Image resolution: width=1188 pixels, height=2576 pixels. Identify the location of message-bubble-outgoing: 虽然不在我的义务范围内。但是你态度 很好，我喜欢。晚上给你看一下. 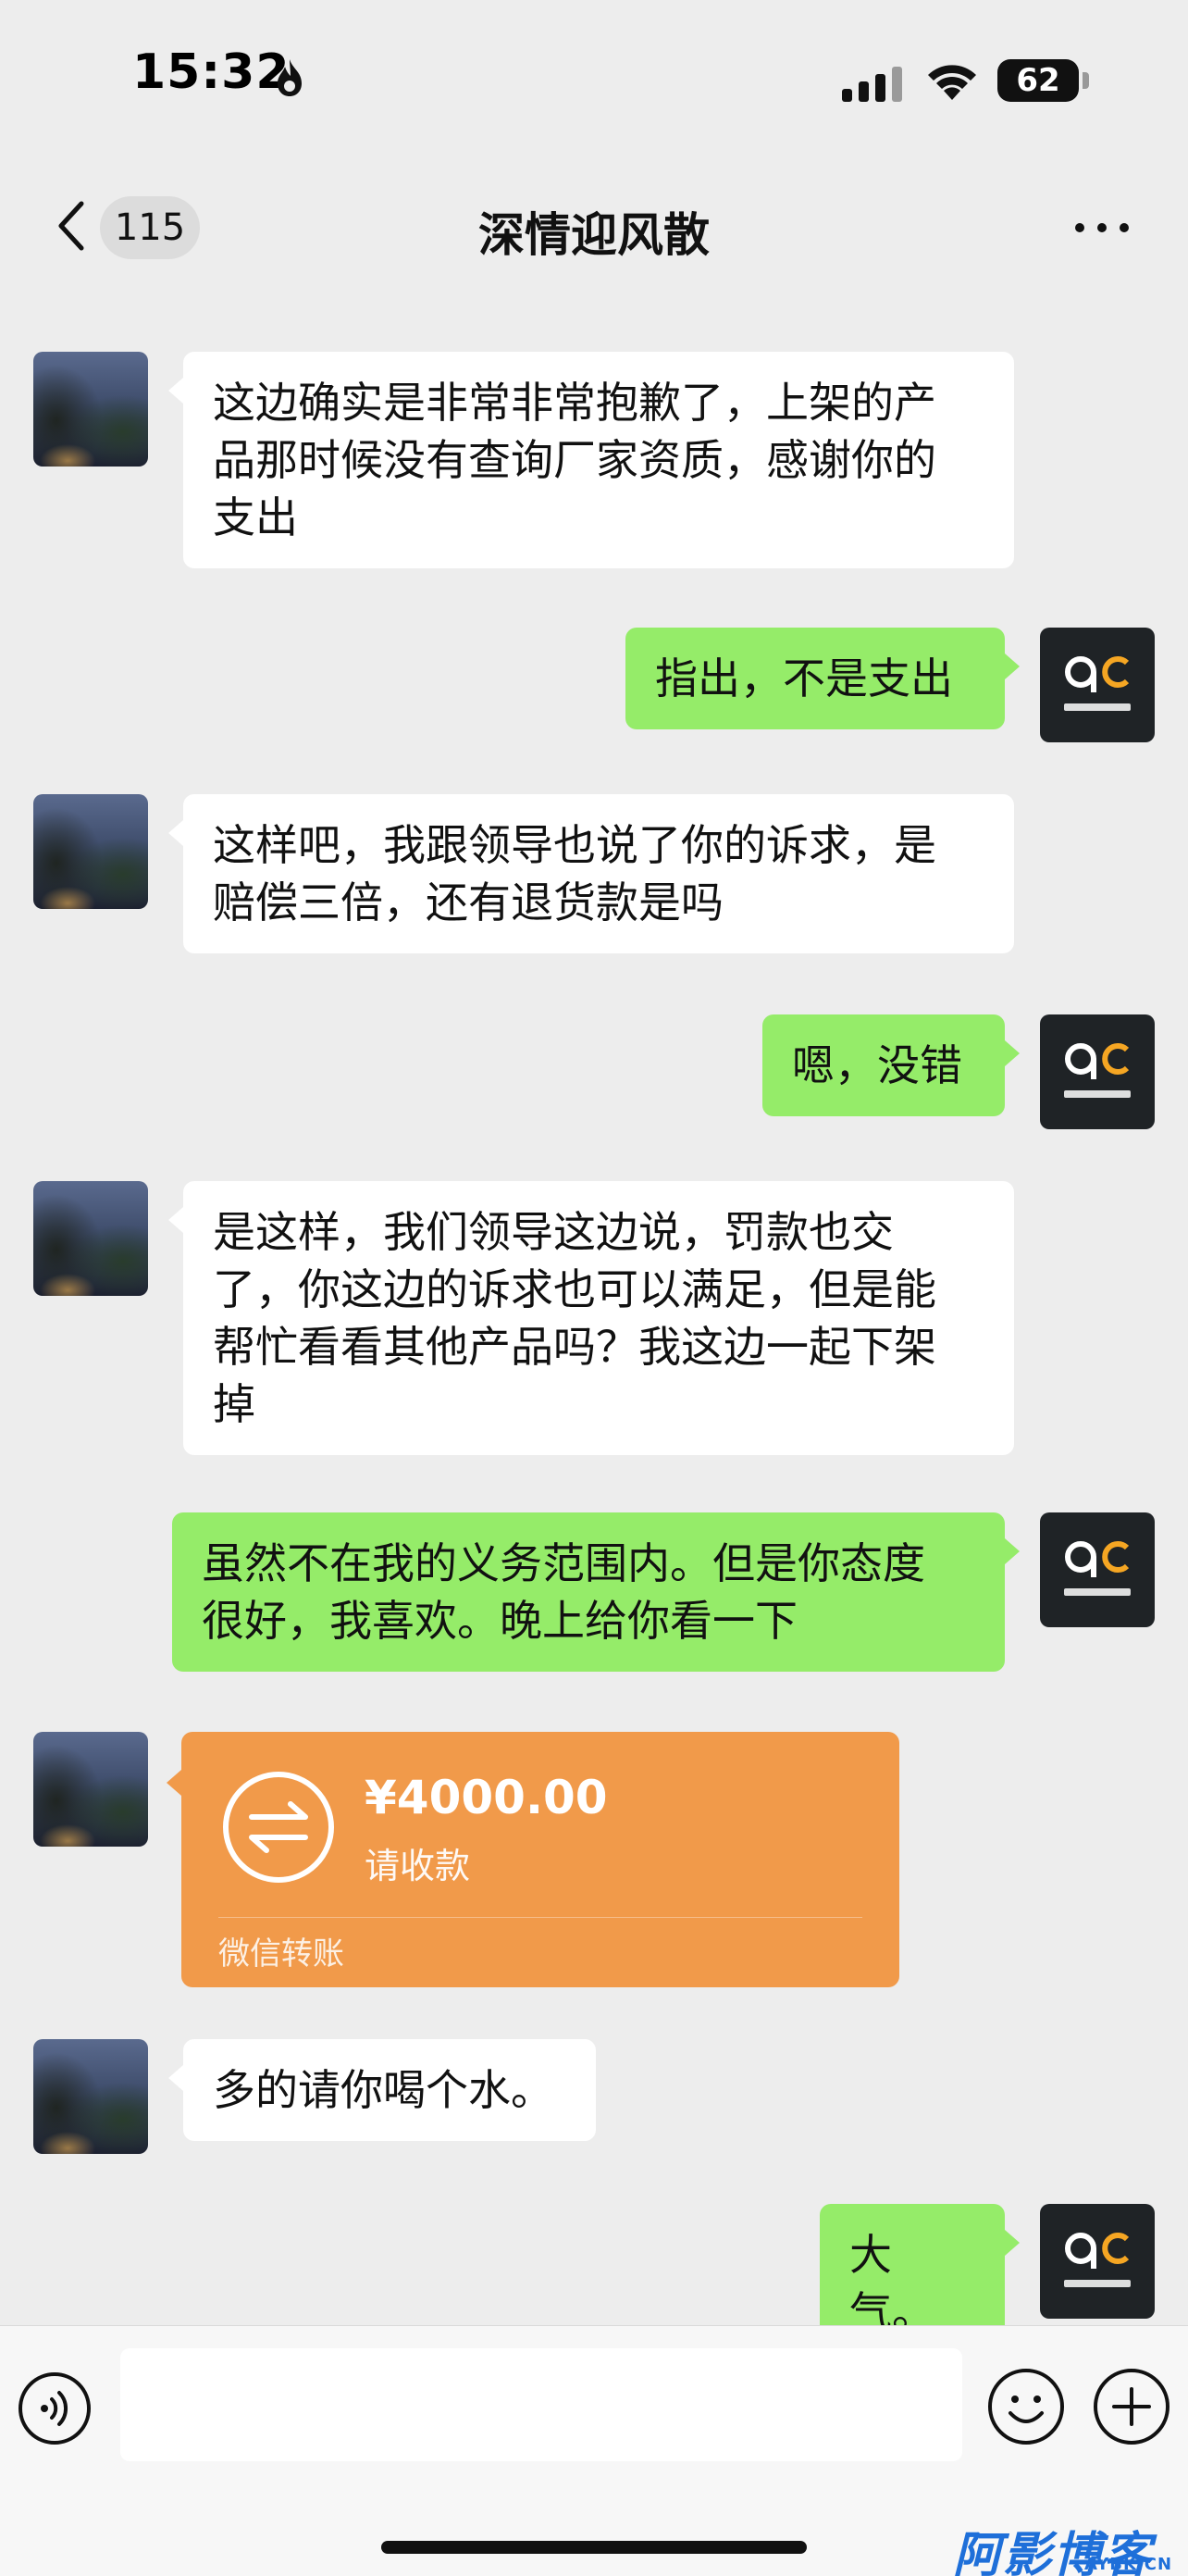
(589, 1592).